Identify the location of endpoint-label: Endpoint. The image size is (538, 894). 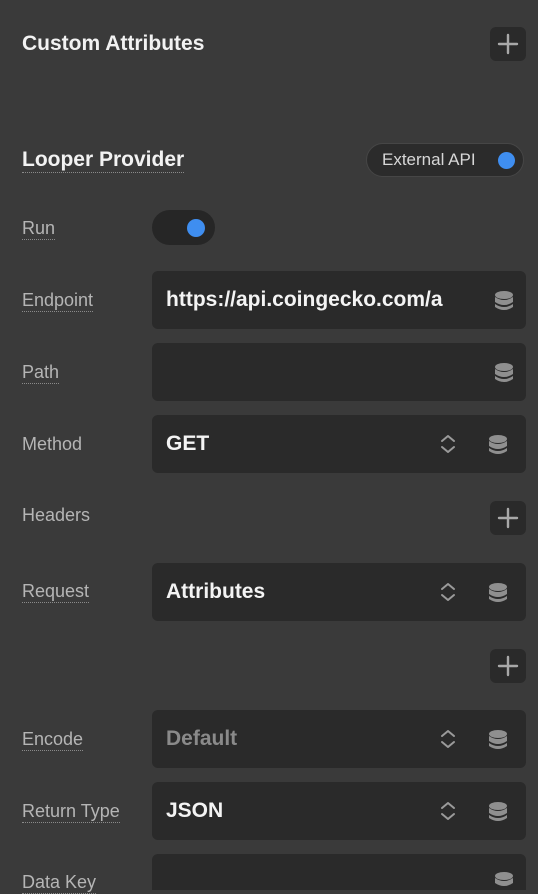
(58, 301).